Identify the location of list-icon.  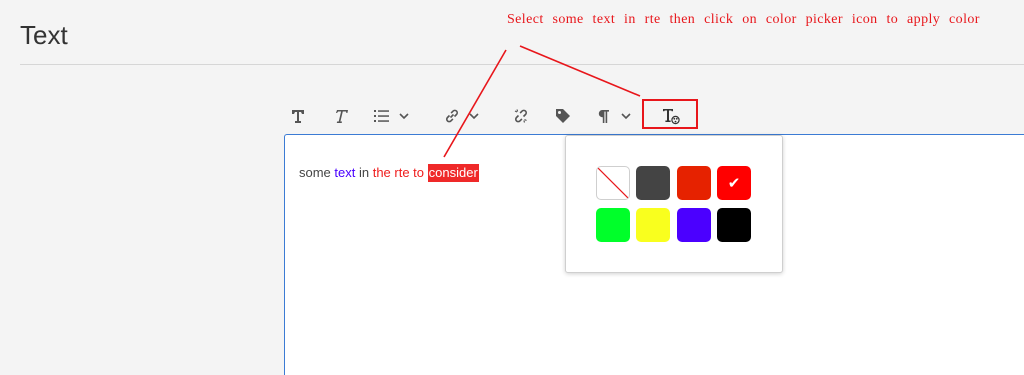
(381, 116).